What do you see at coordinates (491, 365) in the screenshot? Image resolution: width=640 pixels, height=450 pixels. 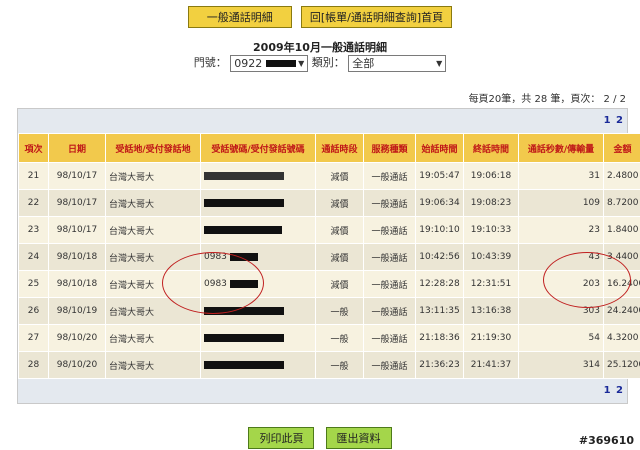 I see `cell-end: 21:41:37` at bounding box center [491, 365].